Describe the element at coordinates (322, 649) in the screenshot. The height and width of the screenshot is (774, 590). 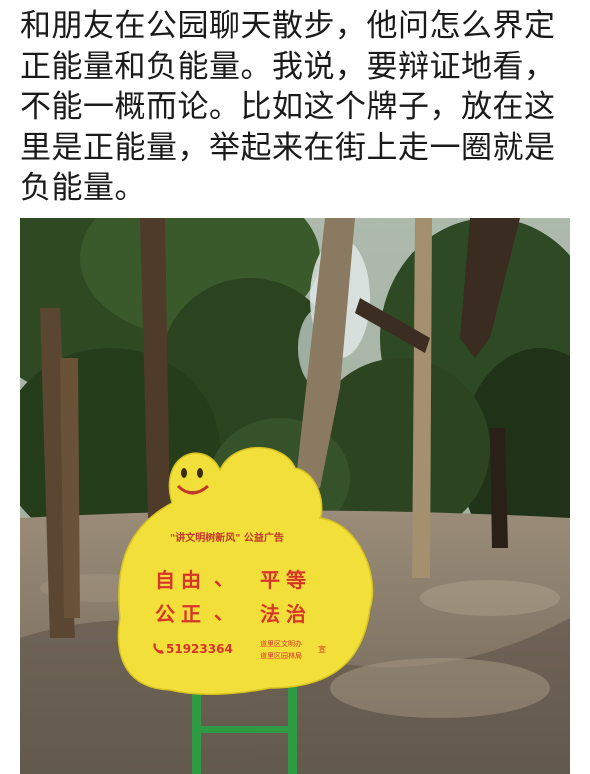
I see `sign-org-suffix: 宣` at that location.